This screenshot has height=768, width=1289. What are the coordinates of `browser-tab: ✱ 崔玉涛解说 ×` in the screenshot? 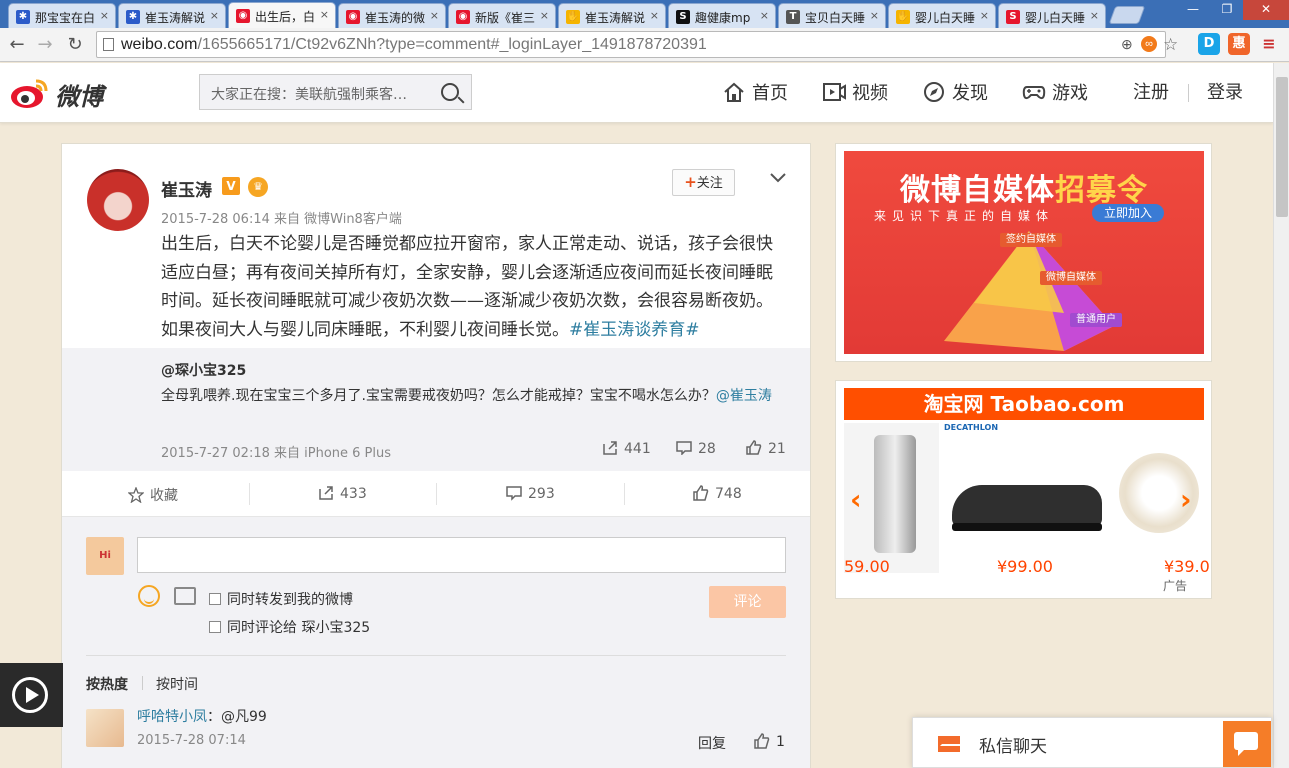 It's located at (172, 15).